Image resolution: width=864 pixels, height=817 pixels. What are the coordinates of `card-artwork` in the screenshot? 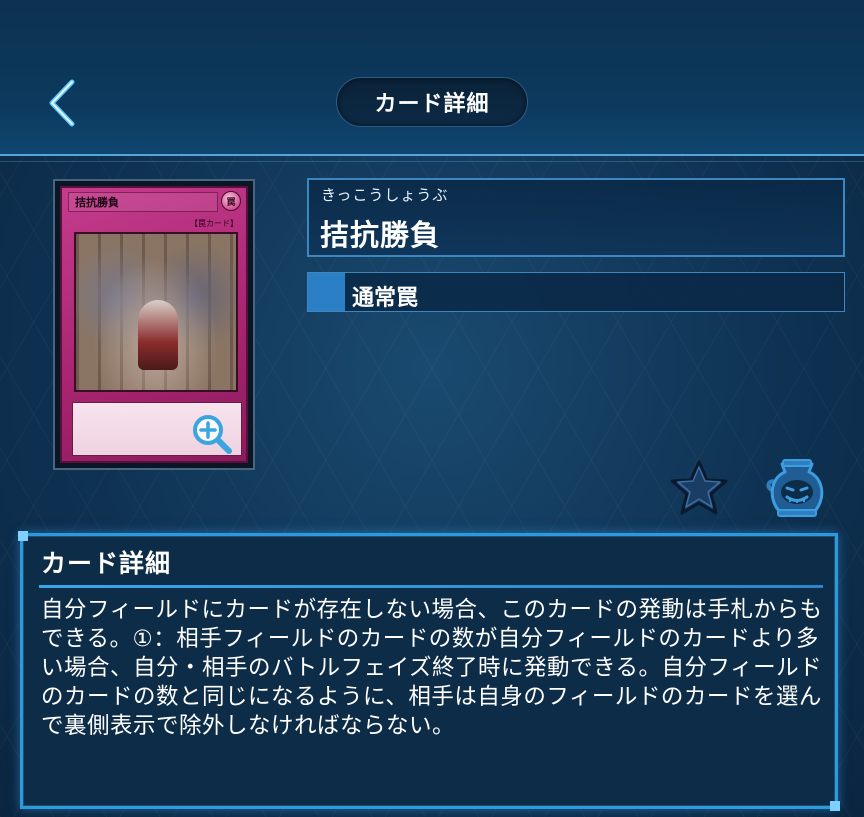 It's located at (156, 312).